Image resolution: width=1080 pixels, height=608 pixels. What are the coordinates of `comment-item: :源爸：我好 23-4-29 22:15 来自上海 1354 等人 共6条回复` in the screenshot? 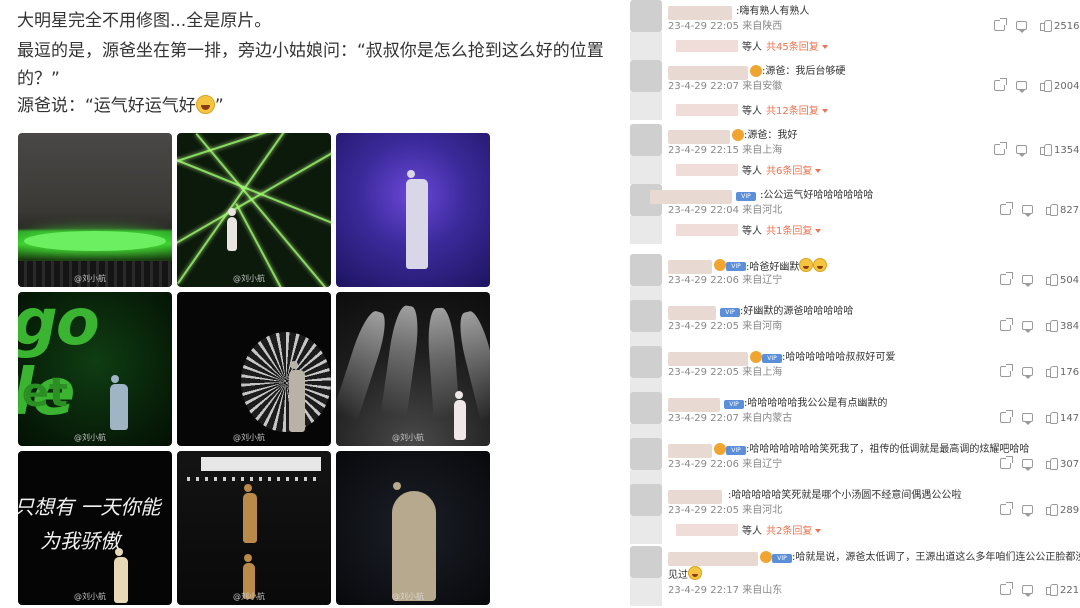 It's located at (854, 154).